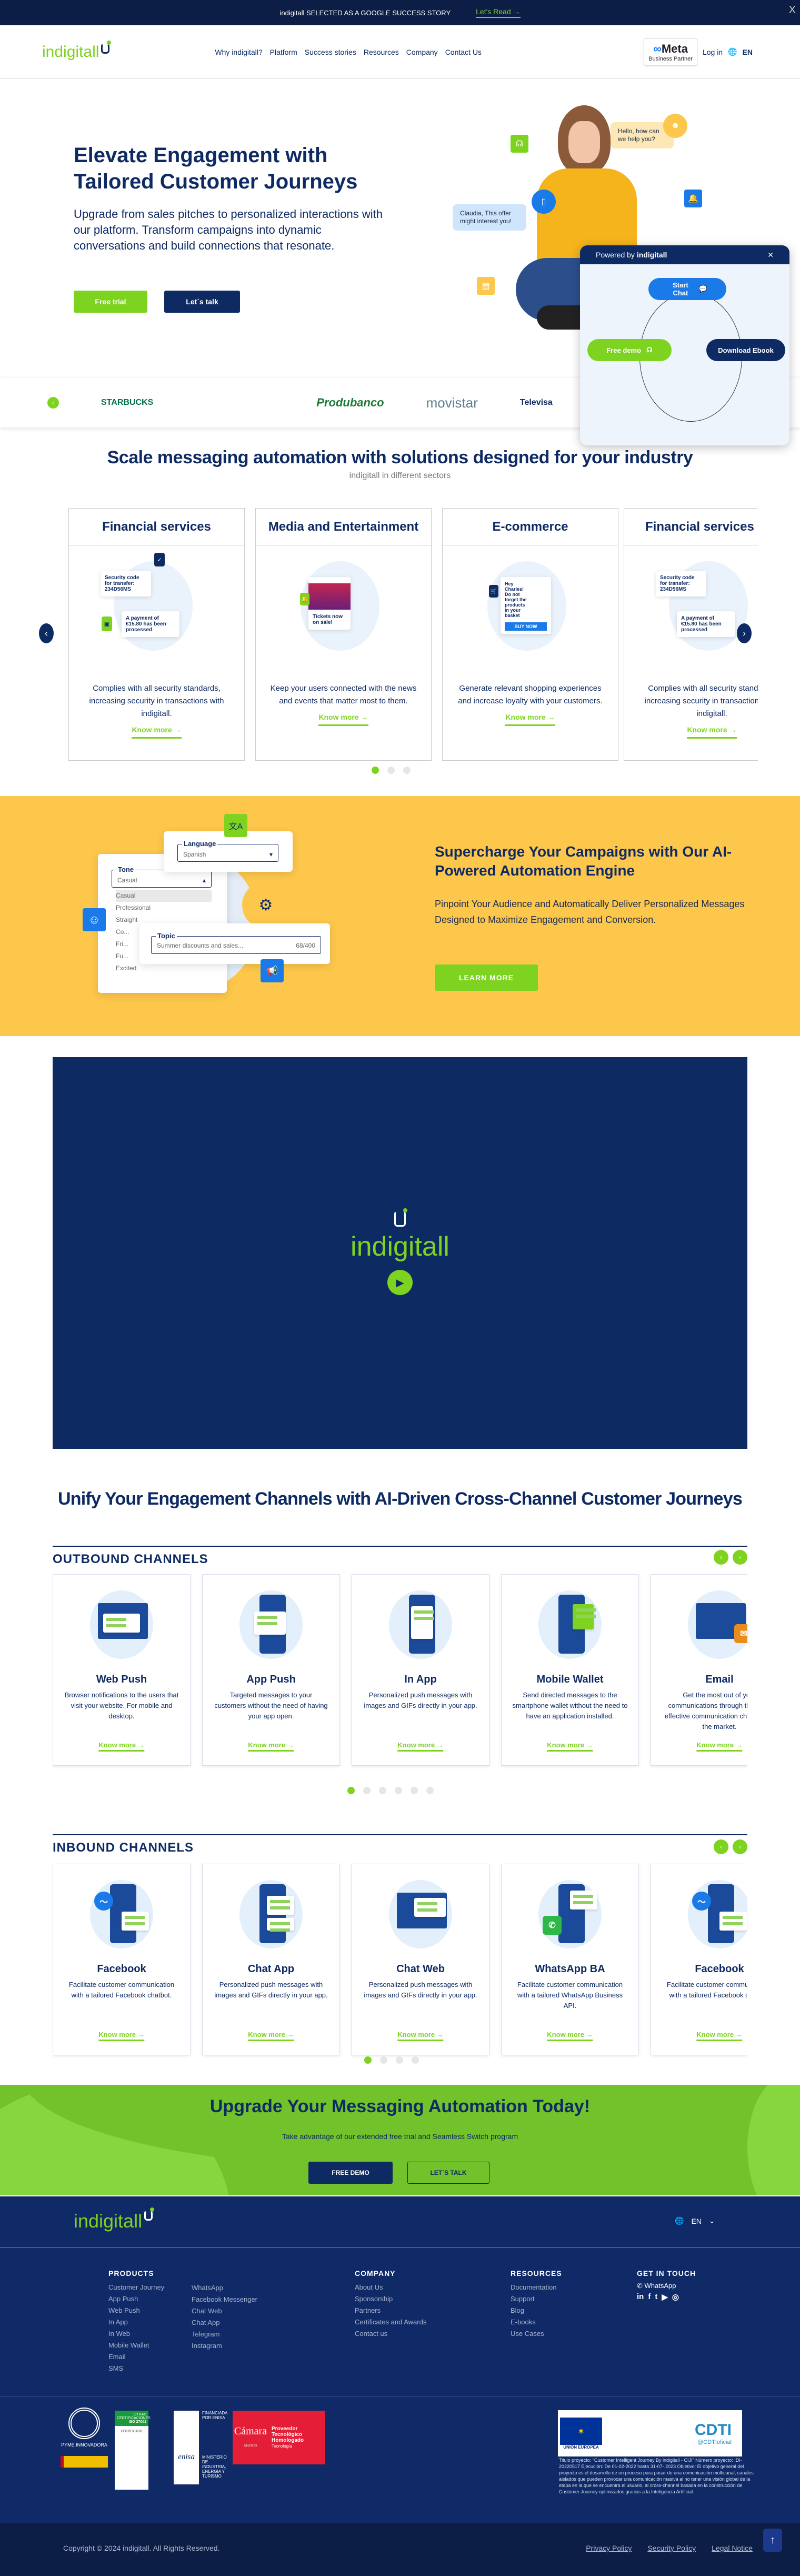 This screenshot has width=800, height=2576. What do you see at coordinates (772, 2541) in the screenshot?
I see `back-to-top-button: ↑` at bounding box center [772, 2541].